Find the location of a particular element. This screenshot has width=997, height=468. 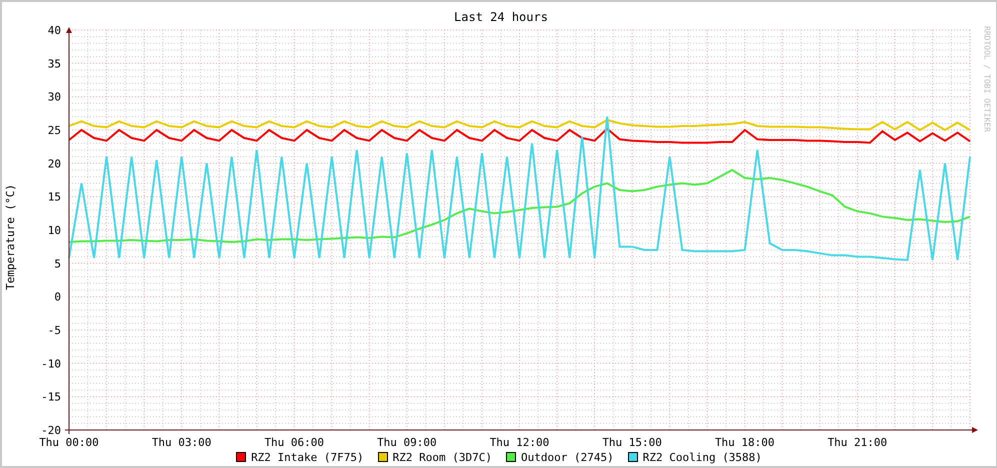

y-tick-label: 0 is located at coordinates (57, 297).